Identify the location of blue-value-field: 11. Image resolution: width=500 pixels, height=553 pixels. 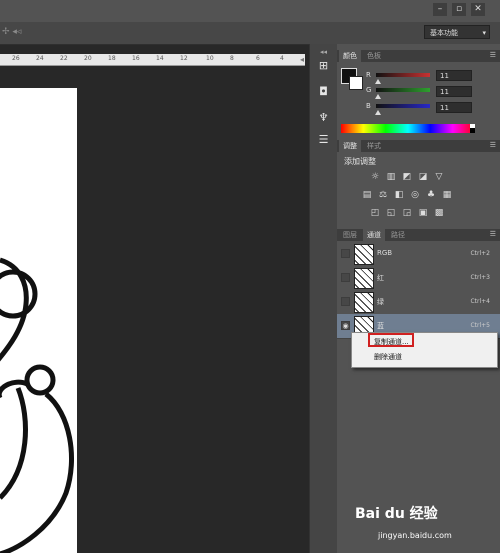
(454, 107).